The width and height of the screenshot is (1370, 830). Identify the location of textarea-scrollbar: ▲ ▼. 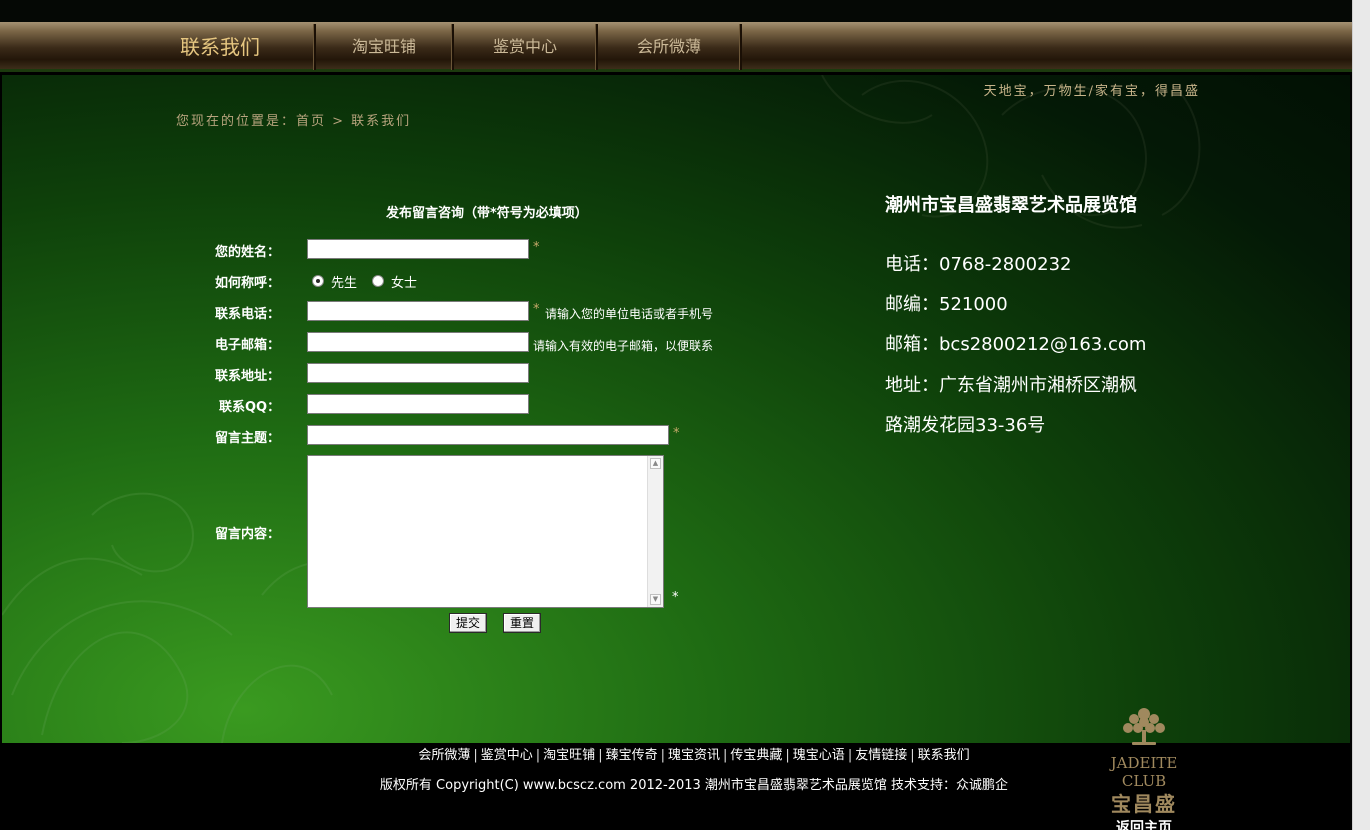
(655, 531).